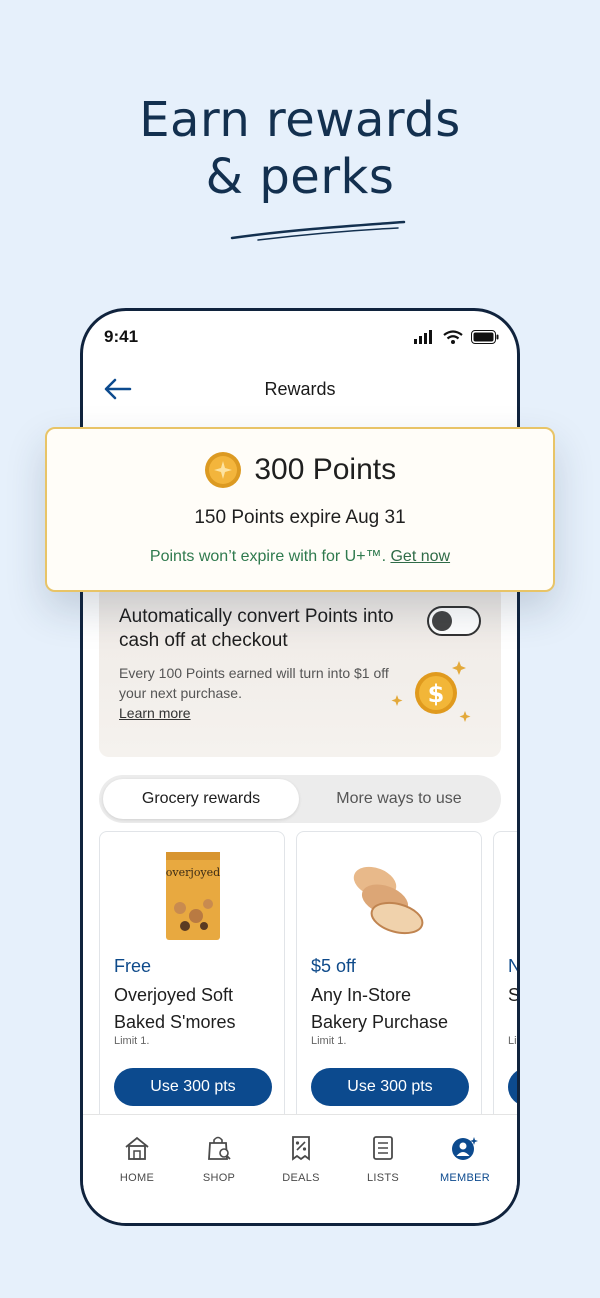  I want to click on app-header: Rewards, so click(300, 390).